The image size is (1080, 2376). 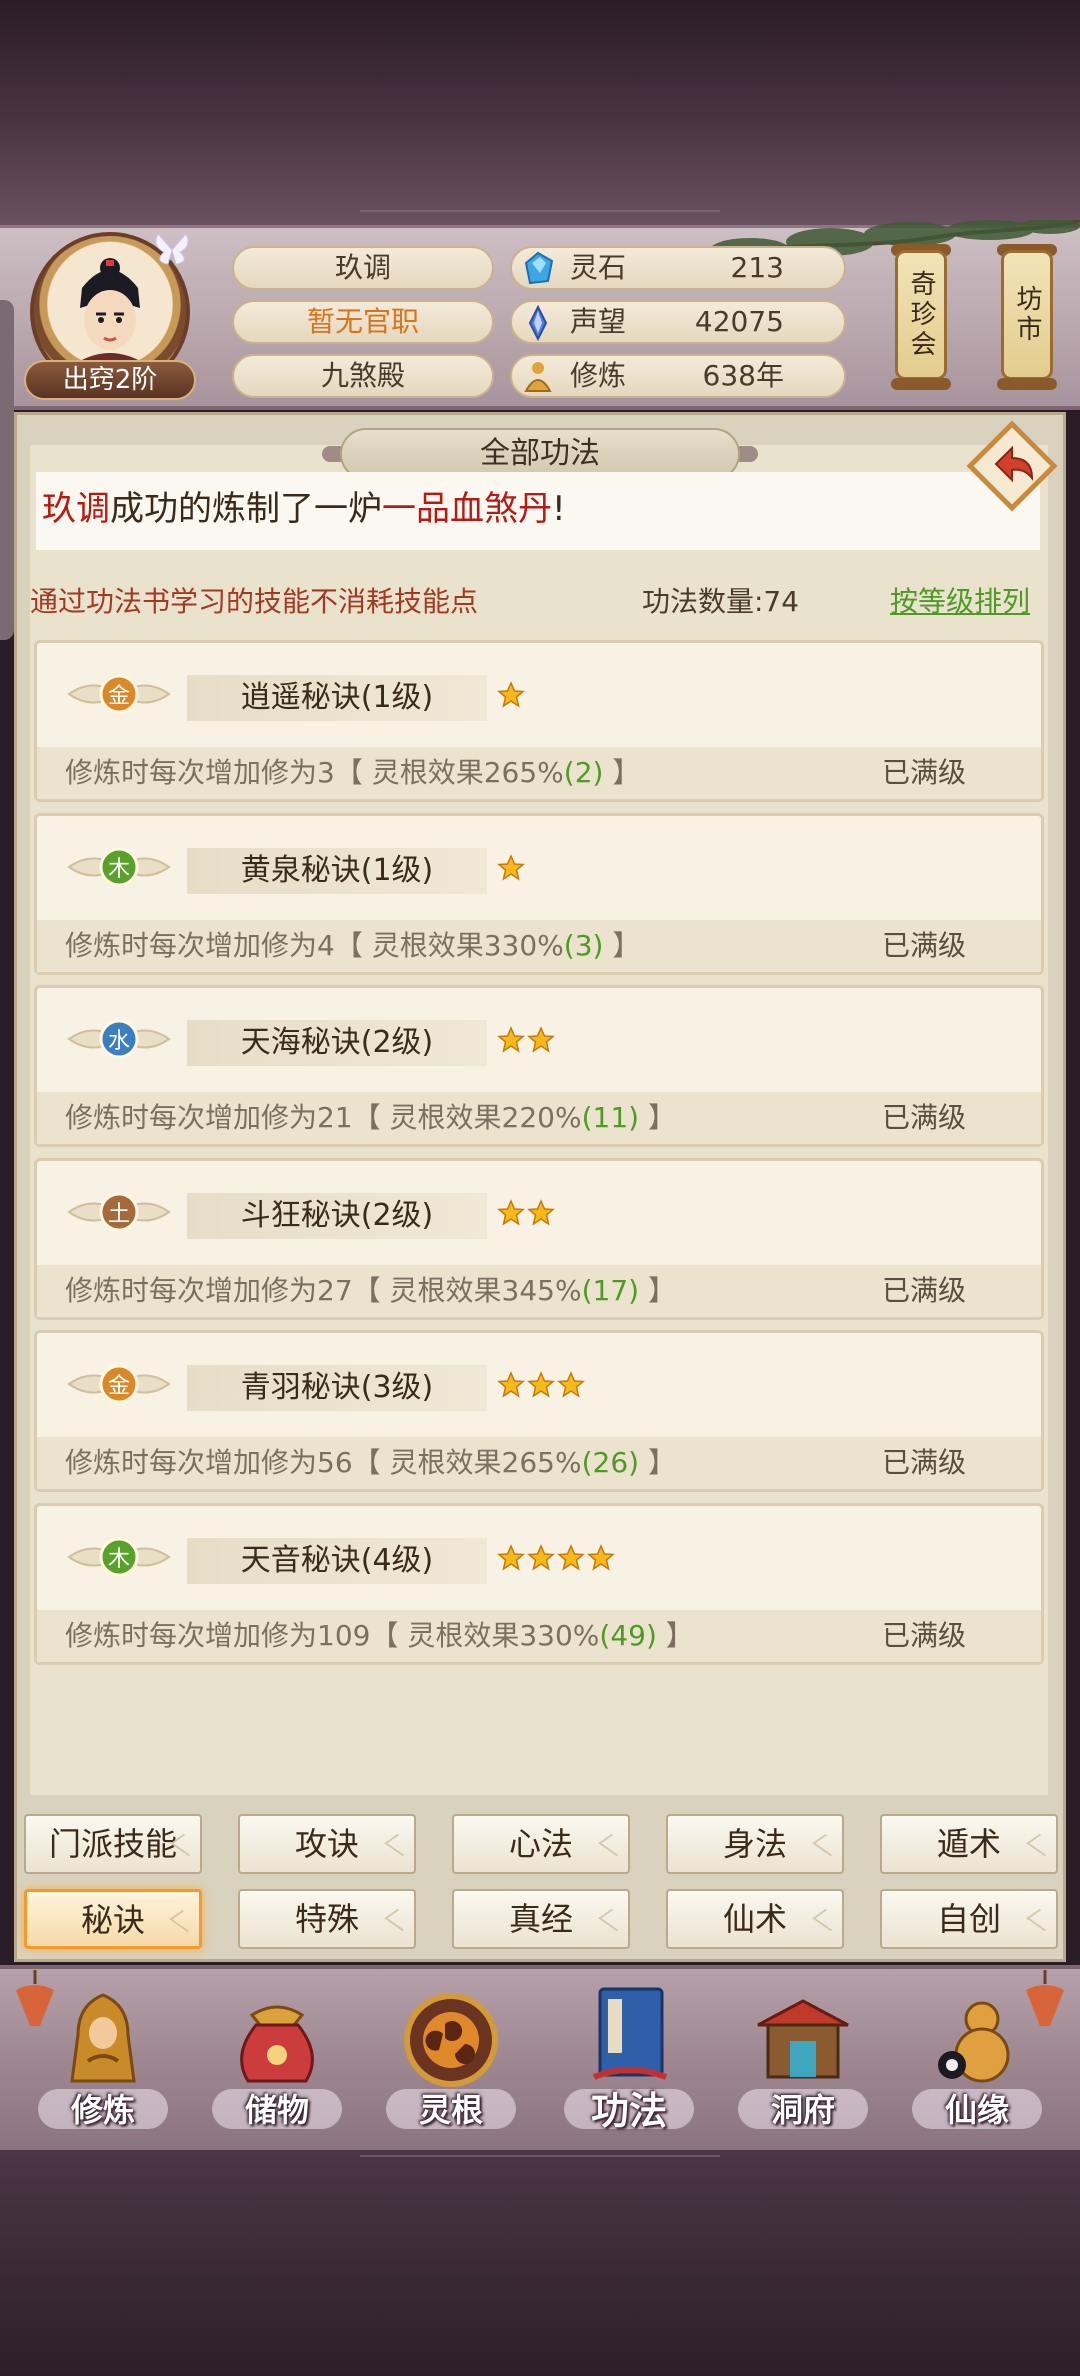 What do you see at coordinates (540, 2263) in the screenshot?
I see `bottom-background` at bounding box center [540, 2263].